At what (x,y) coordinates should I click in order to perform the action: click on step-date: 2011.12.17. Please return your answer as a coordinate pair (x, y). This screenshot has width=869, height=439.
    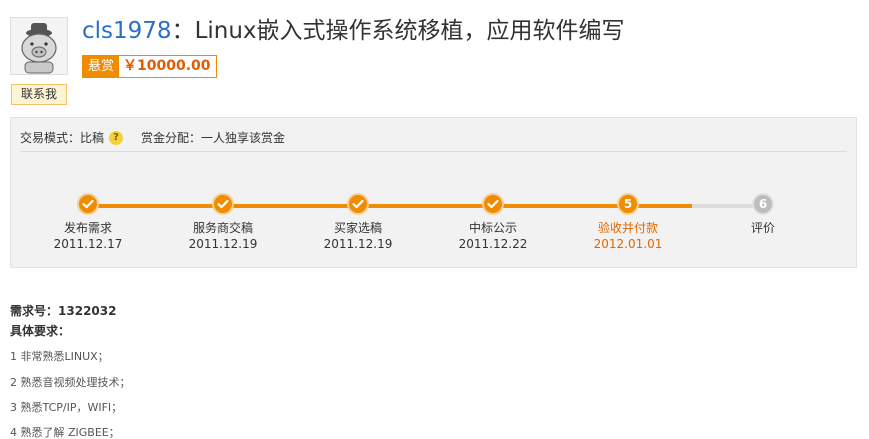
    Looking at the image, I should click on (88, 244).